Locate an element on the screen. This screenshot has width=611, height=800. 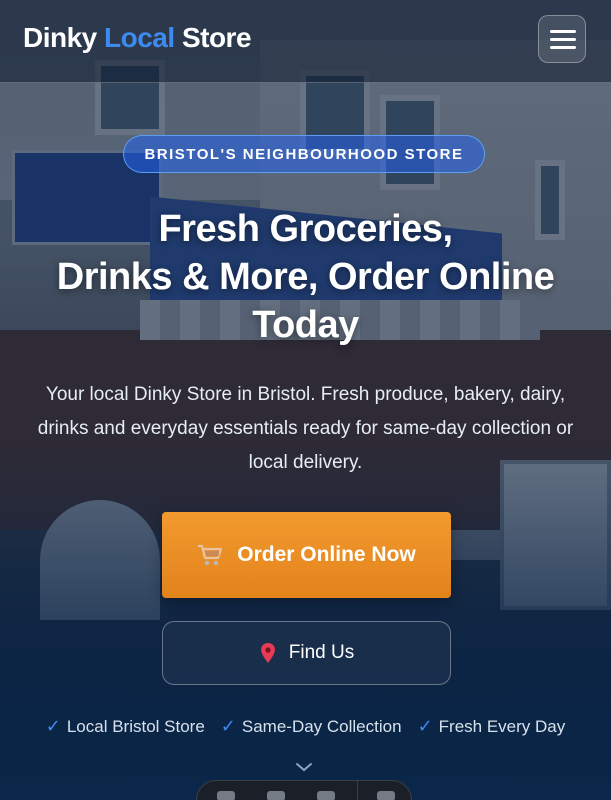
headline-line-1: Fresh Groceries, is located at coordinates (305, 229).